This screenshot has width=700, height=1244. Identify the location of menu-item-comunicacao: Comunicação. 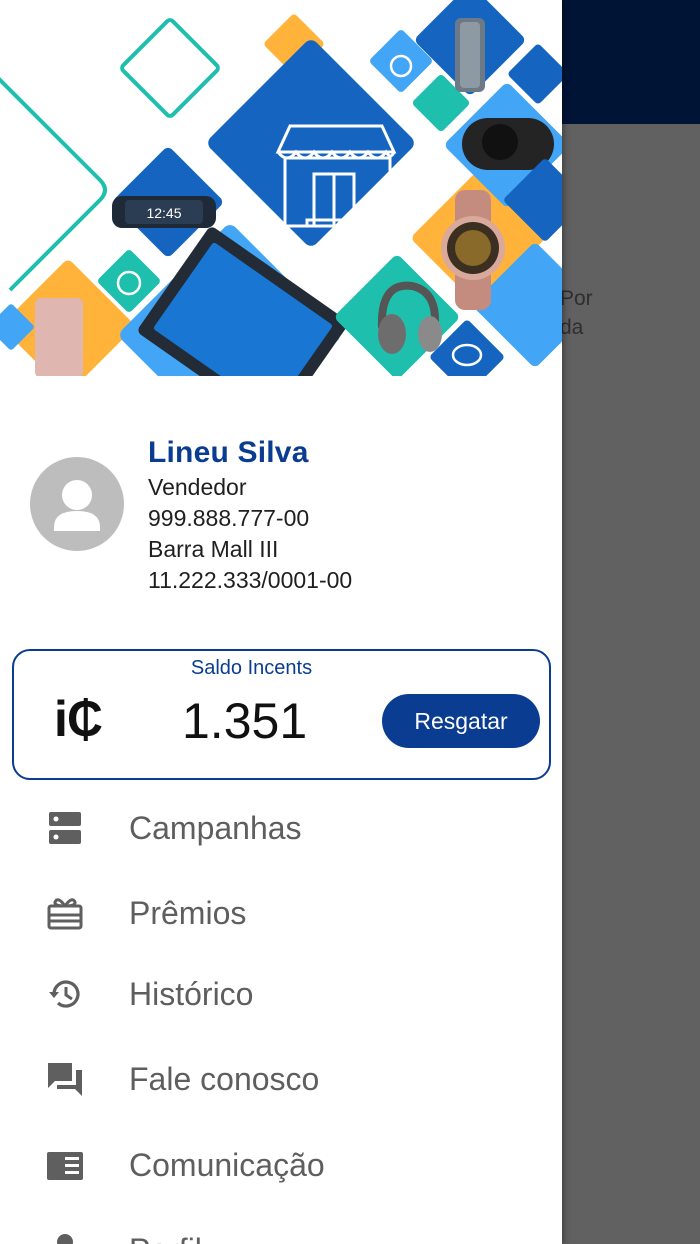
(281, 1164).